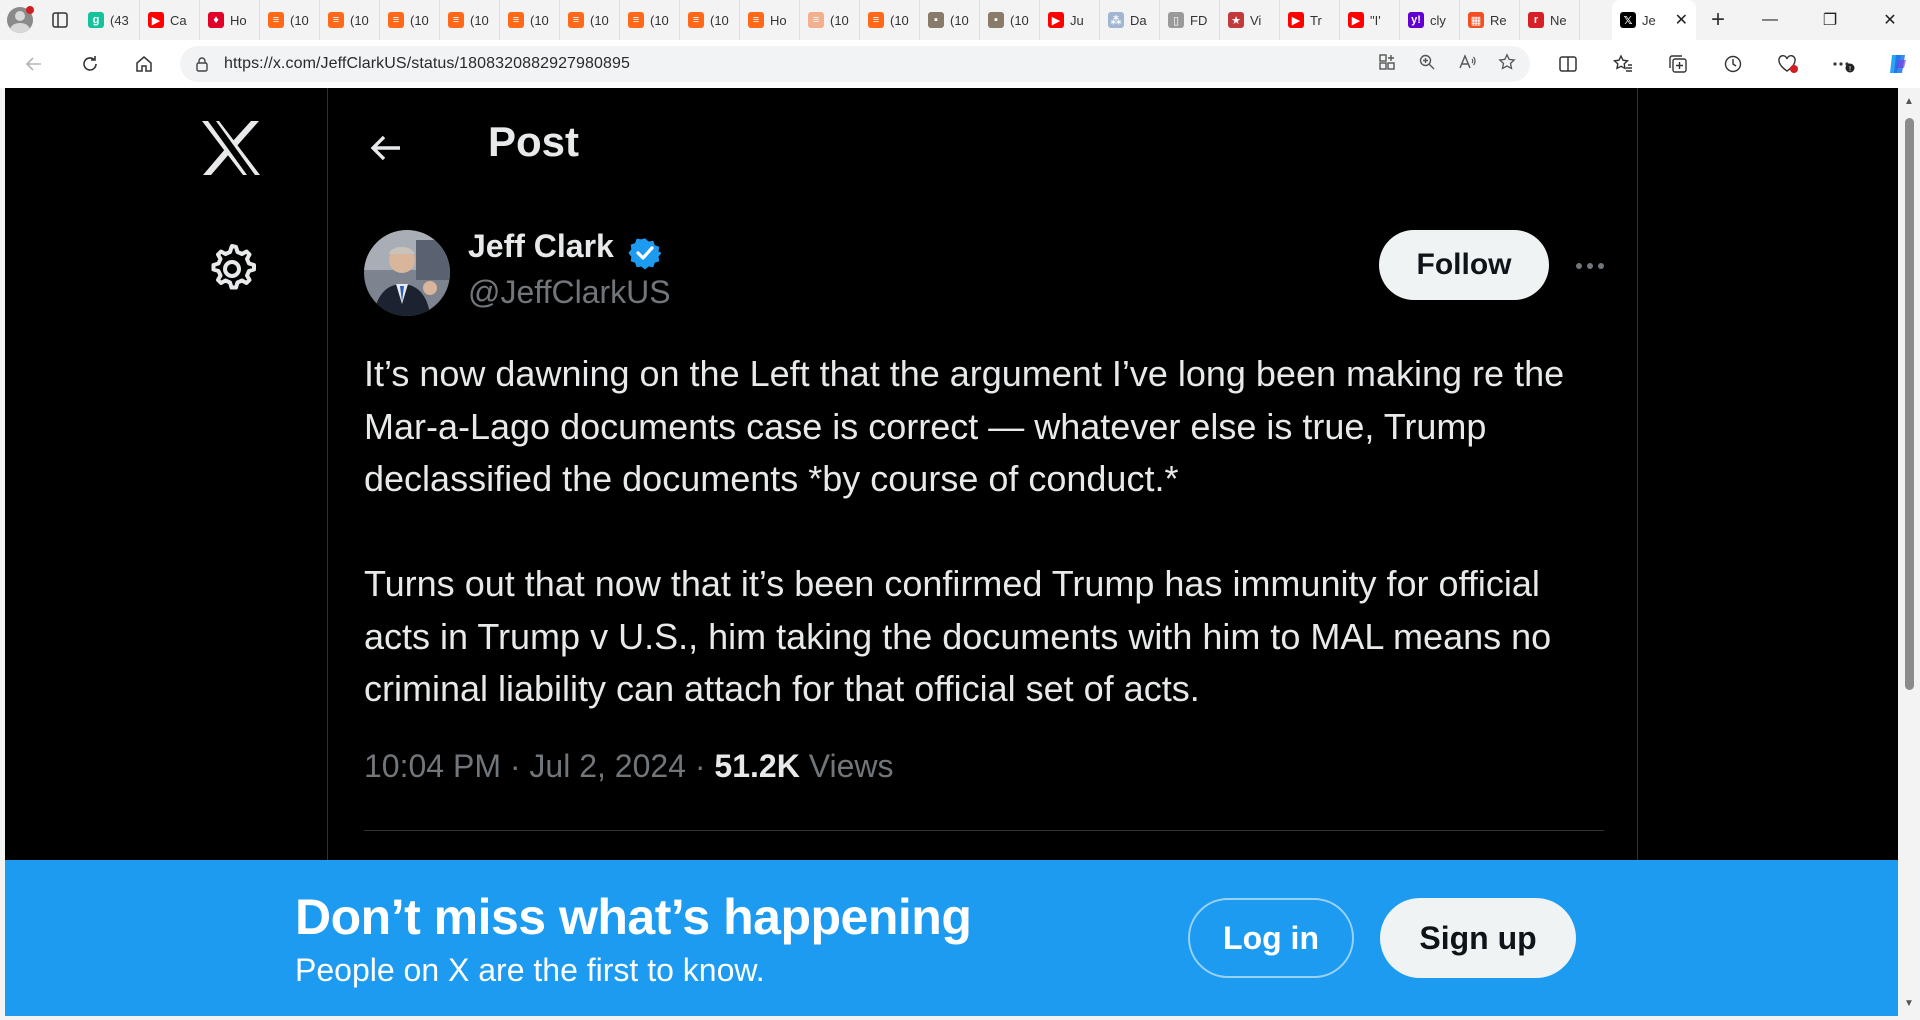 Image resolution: width=1920 pixels, height=1020 pixels. What do you see at coordinates (1732, 64) in the screenshot?
I see `history-icon` at bounding box center [1732, 64].